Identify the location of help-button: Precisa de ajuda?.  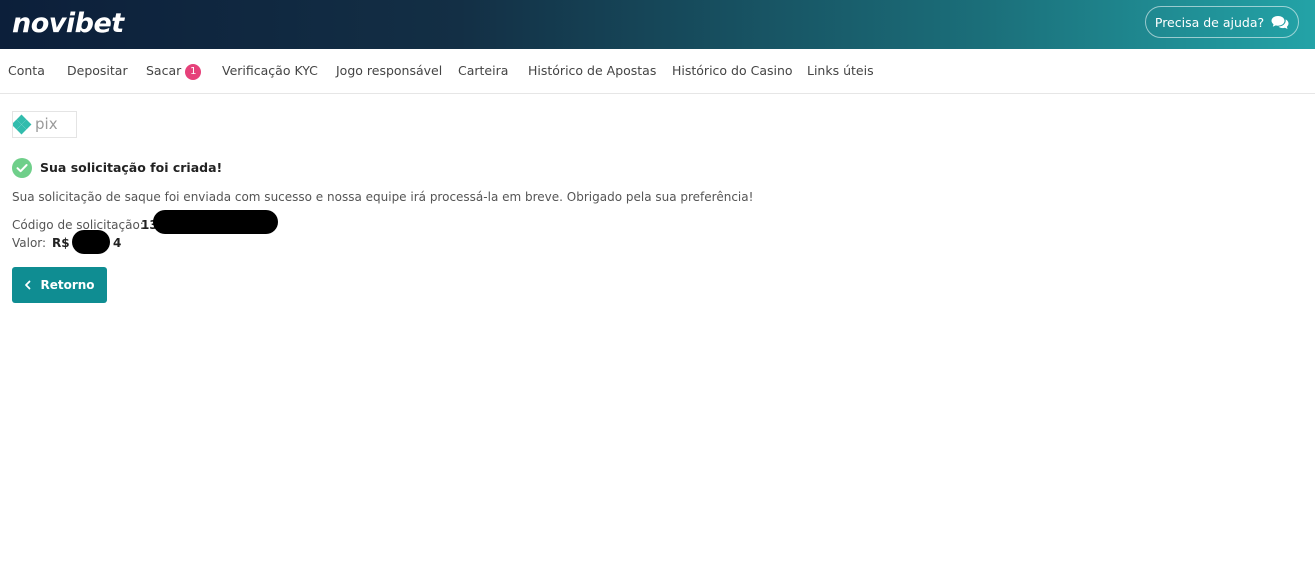
(1222, 22).